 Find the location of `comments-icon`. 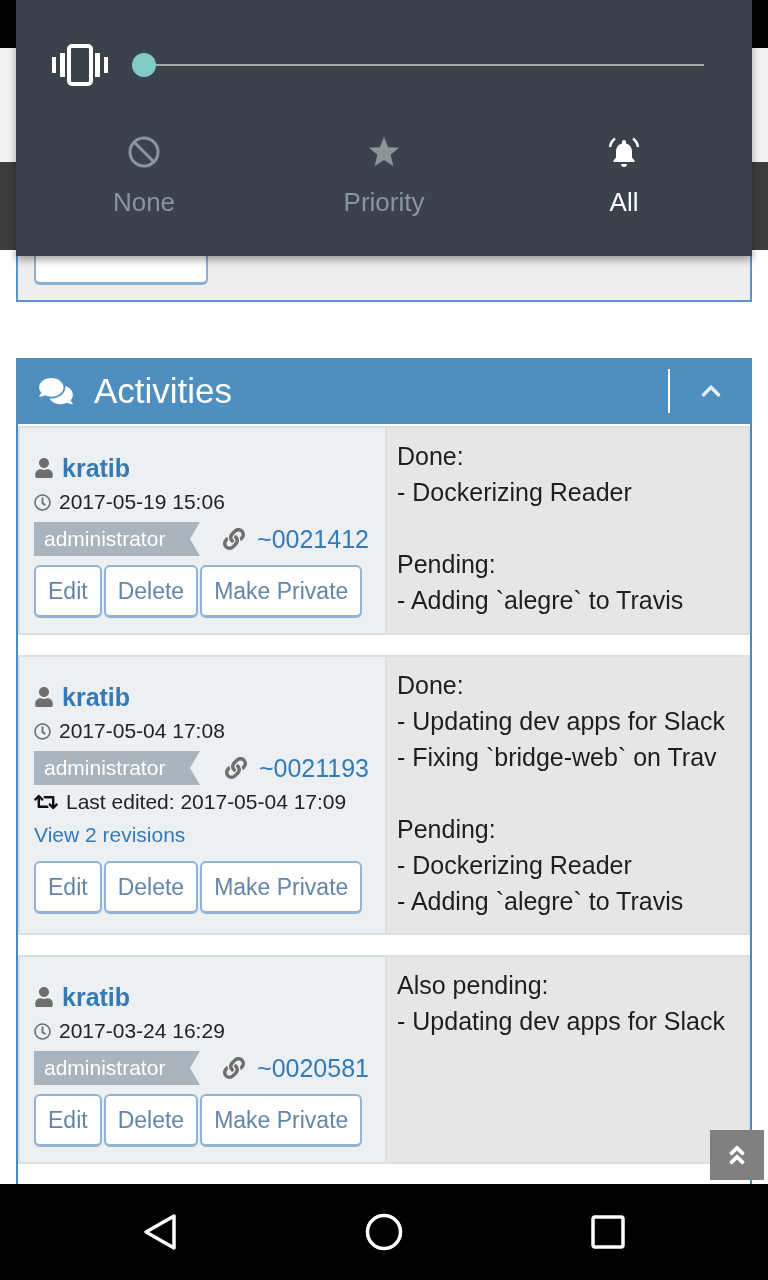

comments-icon is located at coordinates (56, 391).